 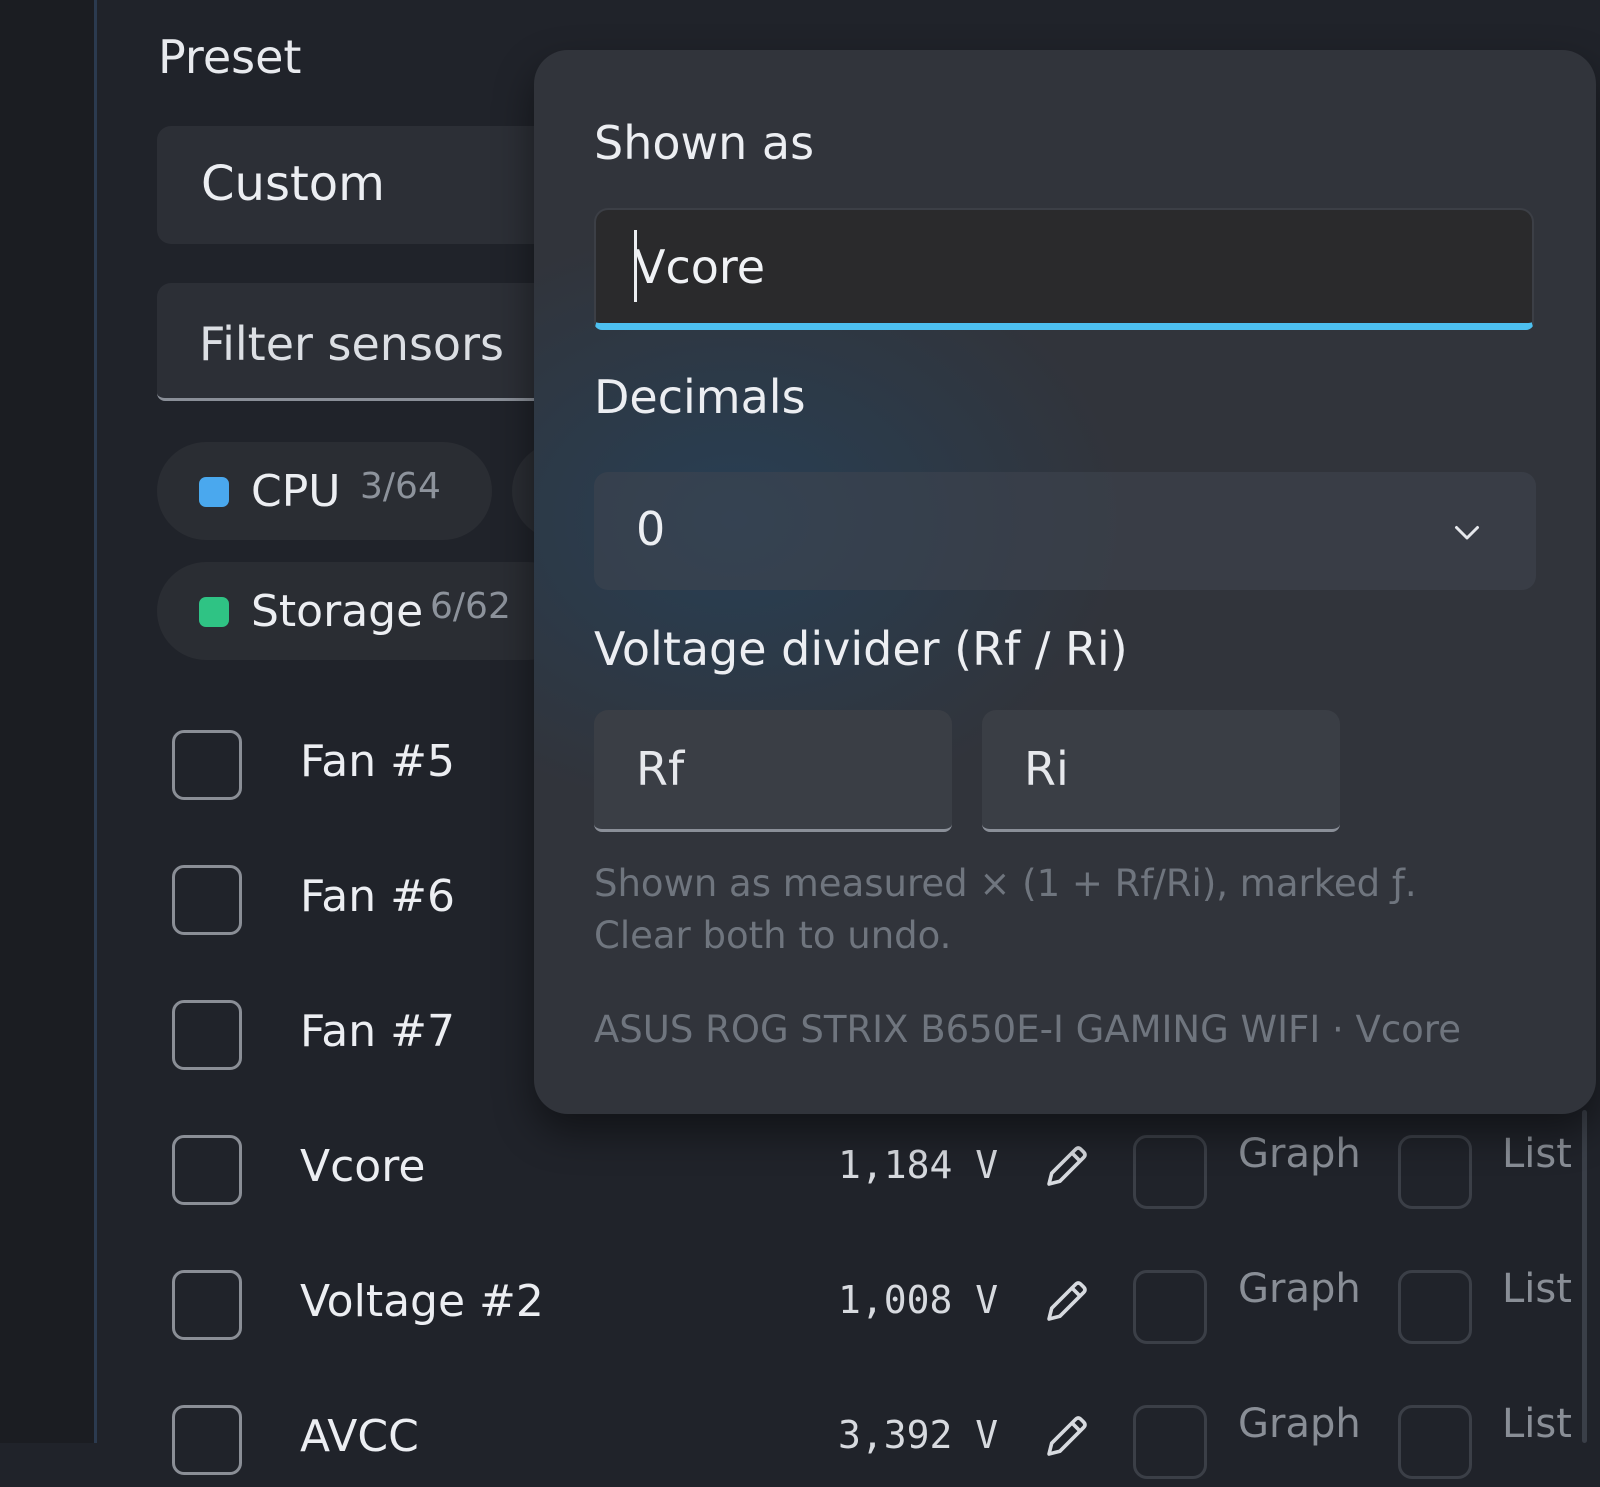 I want to click on filter-sensors-placeholder: Filter sensors, so click(x=351, y=344).